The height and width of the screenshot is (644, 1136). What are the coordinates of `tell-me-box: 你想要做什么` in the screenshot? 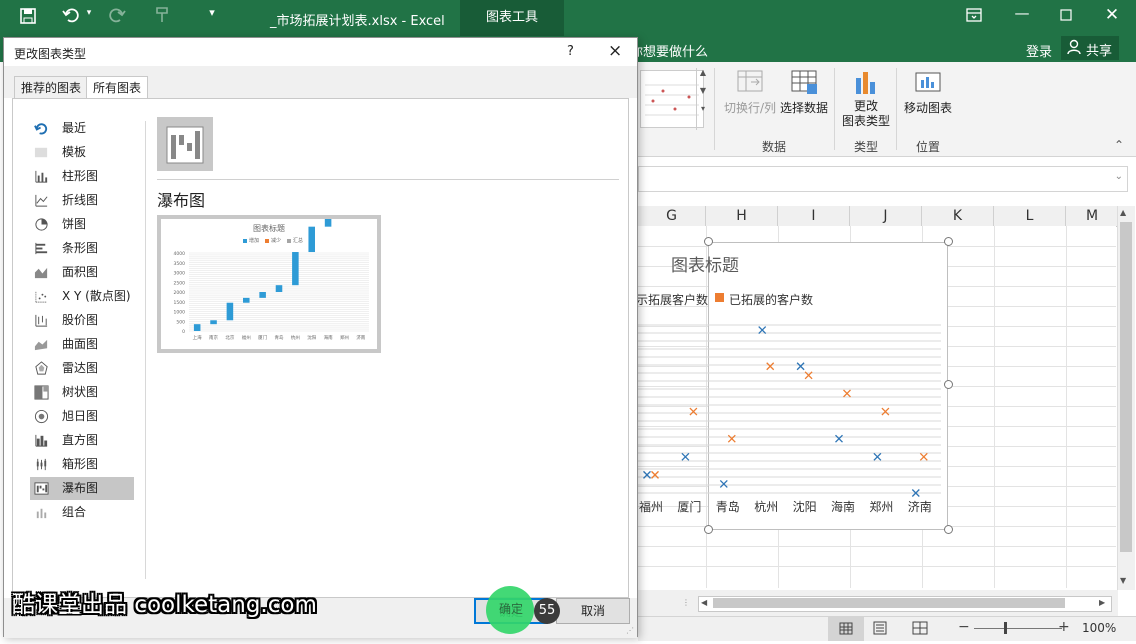 It's located at (669, 50).